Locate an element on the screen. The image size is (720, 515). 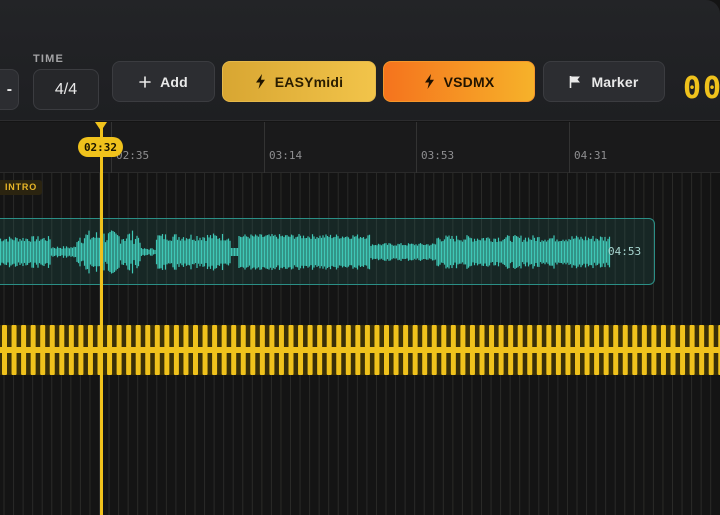
time-label: TIME is located at coordinates (49, 59).